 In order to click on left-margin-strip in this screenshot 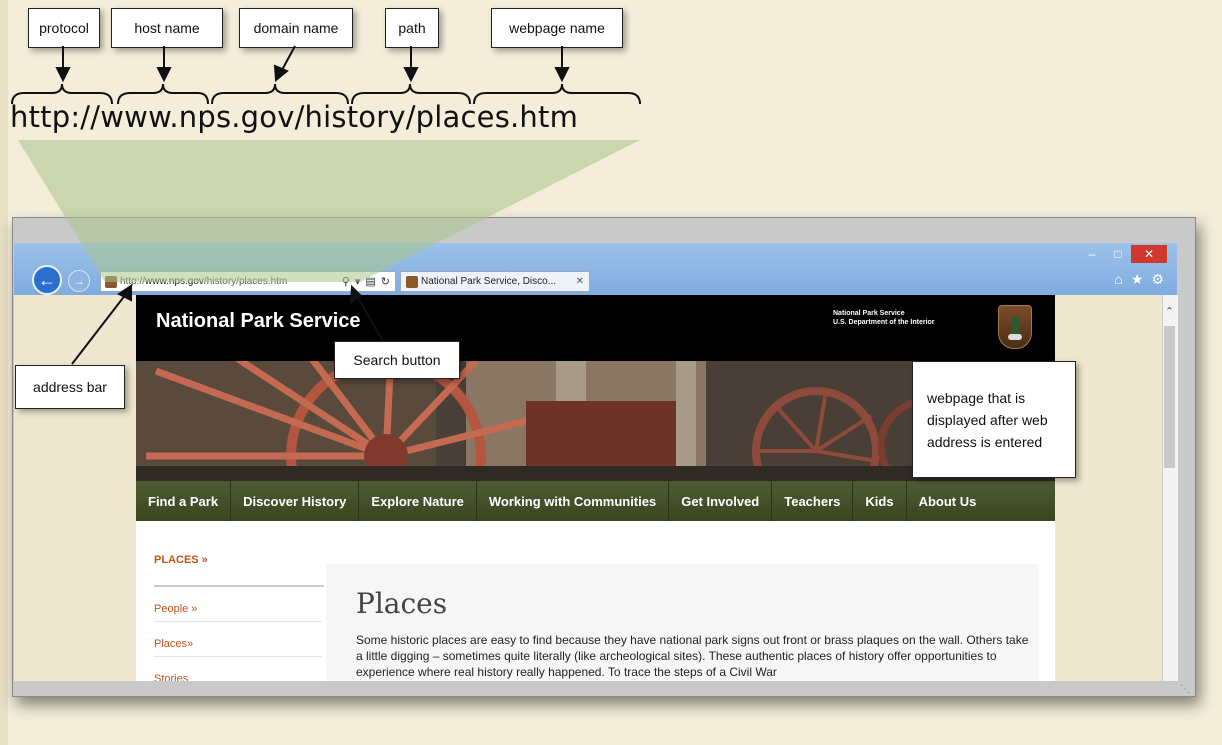, I will do `click(4, 372)`.